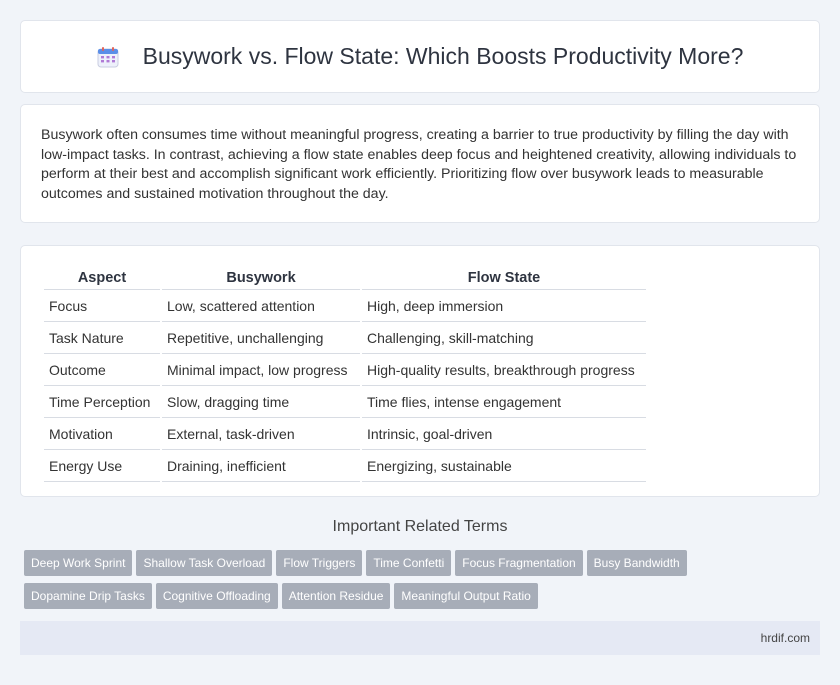  Describe the element at coordinates (216, 596) in the screenshot. I see `related-term-tag: Cognitive Offloading` at that location.